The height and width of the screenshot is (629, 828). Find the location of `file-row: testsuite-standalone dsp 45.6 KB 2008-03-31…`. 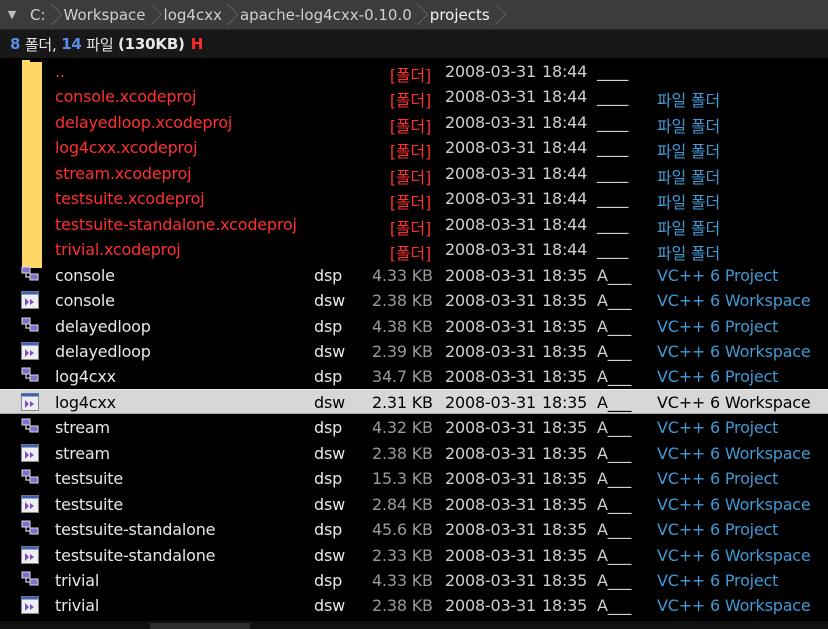

file-row: testsuite-standalone dsp 45.6 KB 2008-03-31… is located at coordinates (414, 528).